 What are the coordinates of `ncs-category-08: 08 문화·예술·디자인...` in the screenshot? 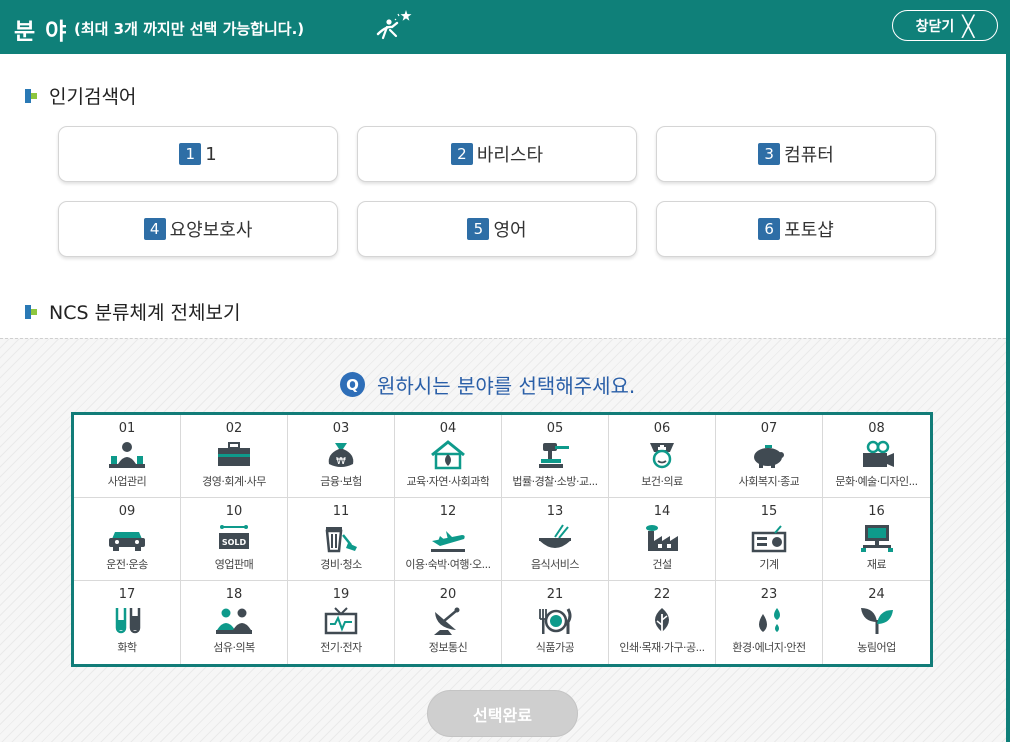 It's located at (876, 456).